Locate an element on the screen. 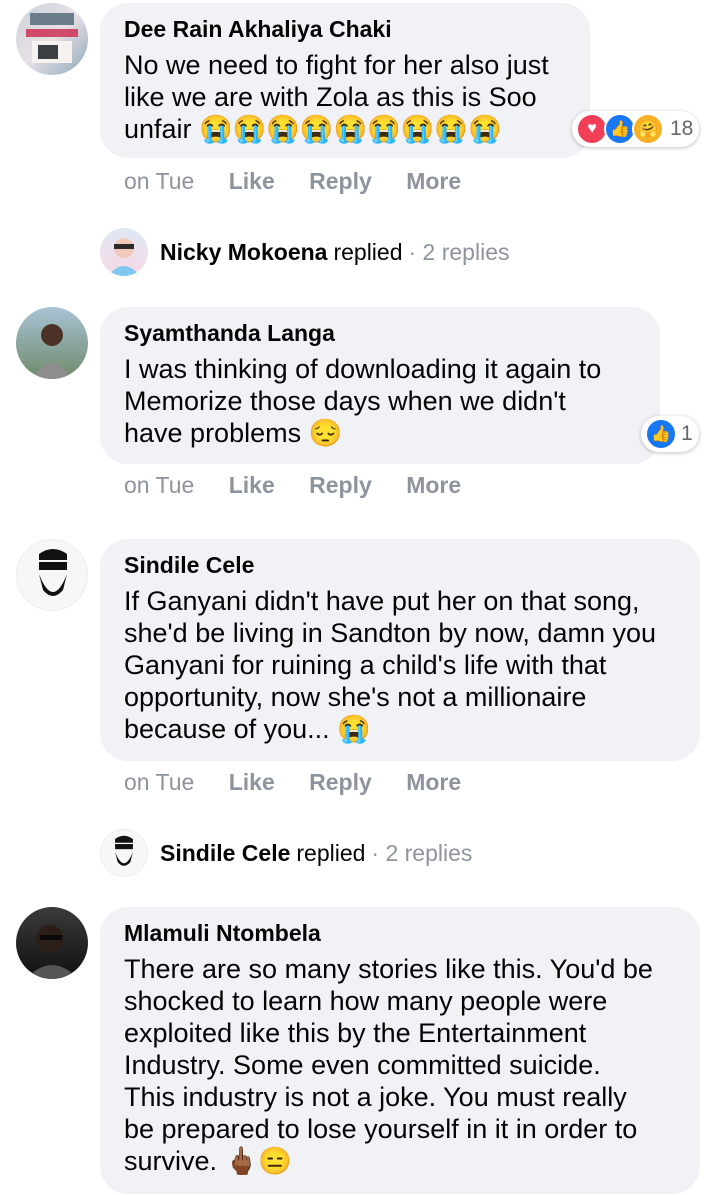 This screenshot has height=1195, width=720. reply-summary: Nicky Mokoena replied · 2 replies is located at coordinates (304, 252).